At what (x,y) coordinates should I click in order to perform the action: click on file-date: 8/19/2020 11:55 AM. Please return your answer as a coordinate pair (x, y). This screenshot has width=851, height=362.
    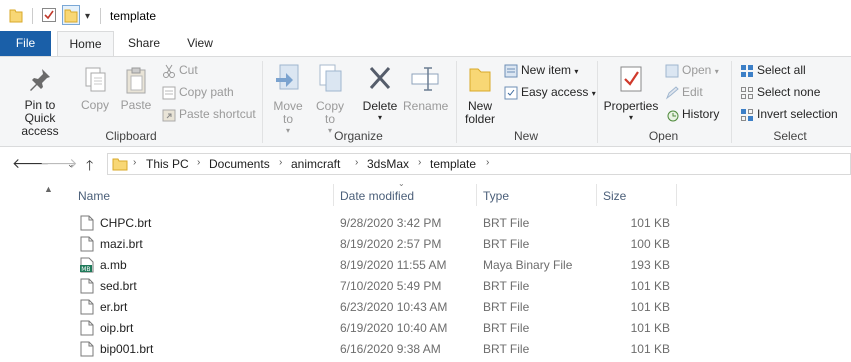
    Looking at the image, I should click on (393, 265).